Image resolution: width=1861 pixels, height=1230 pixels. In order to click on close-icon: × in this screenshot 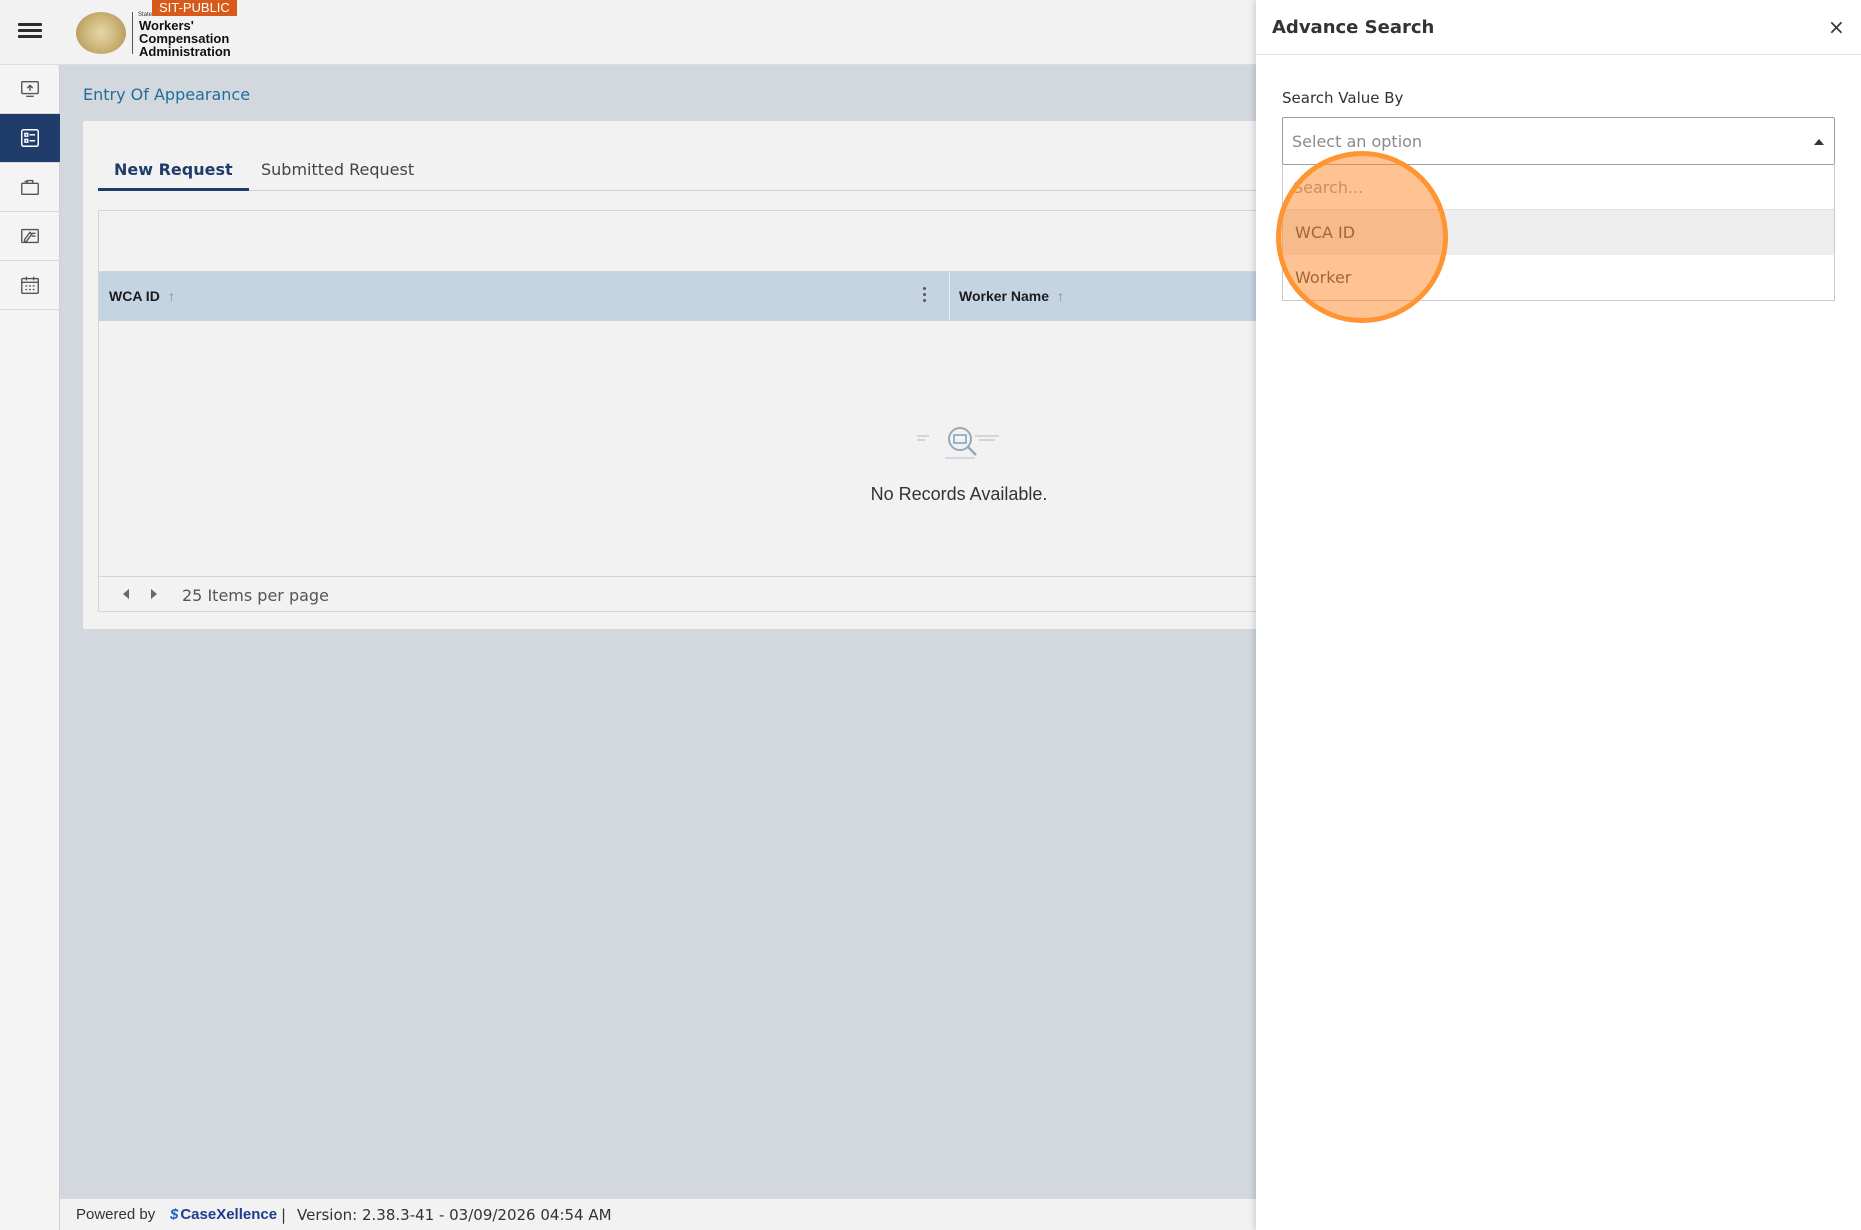, I will do `click(1836, 27)`.